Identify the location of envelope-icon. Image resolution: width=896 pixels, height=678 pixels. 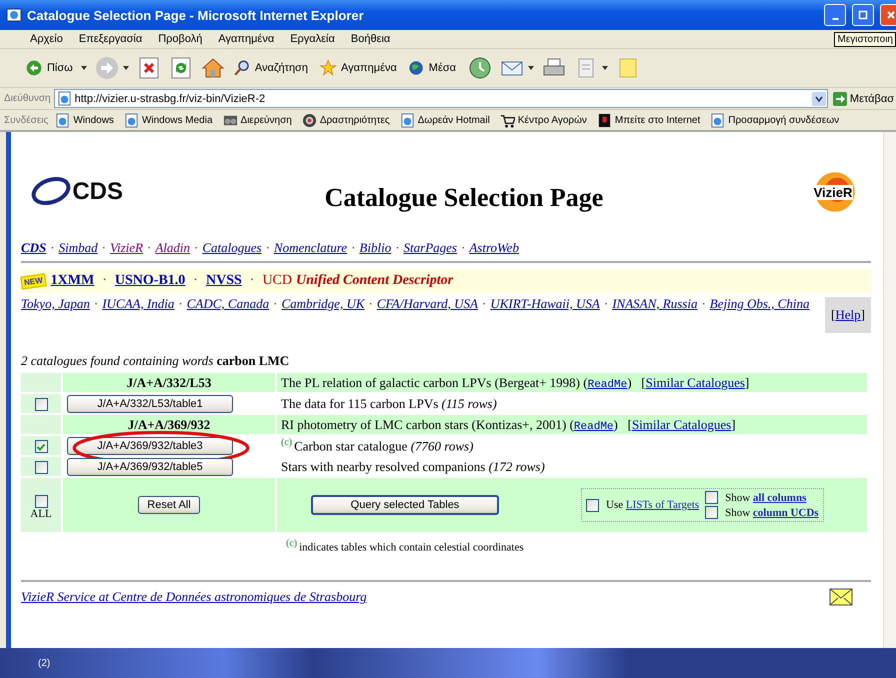
(841, 597).